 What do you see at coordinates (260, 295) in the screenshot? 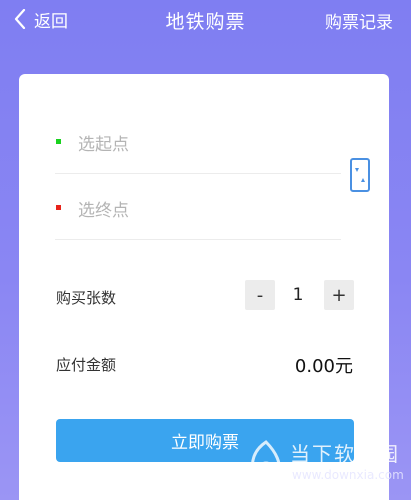
I see `quantity-decrease-button: -` at bounding box center [260, 295].